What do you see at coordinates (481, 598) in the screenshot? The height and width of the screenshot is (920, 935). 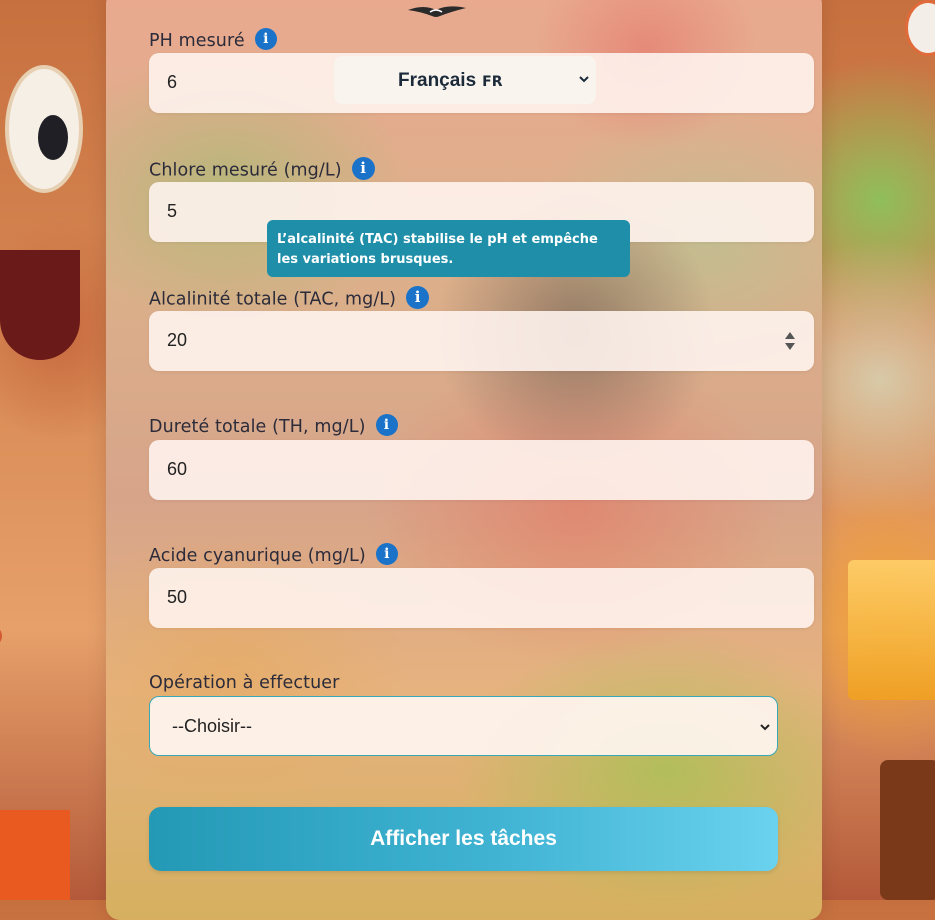 I see `cya-input: 50` at bounding box center [481, 598].